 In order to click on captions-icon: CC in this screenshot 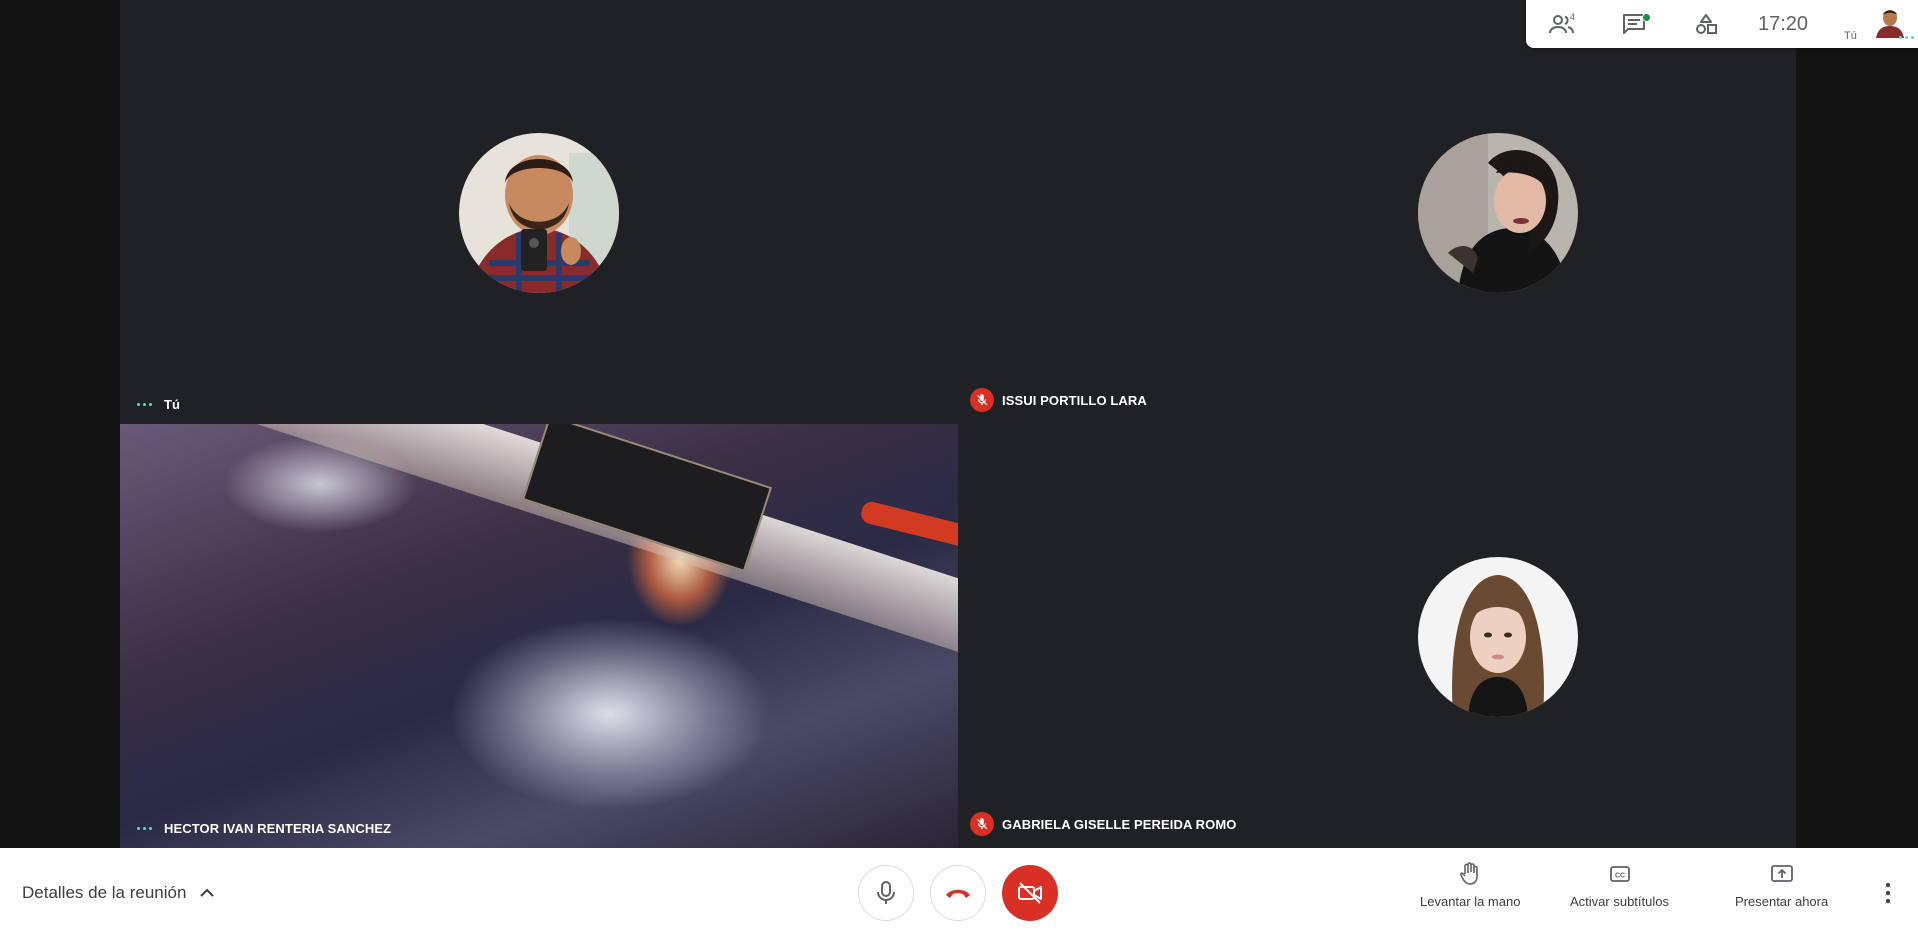, I will do `click(1619, 874)`.